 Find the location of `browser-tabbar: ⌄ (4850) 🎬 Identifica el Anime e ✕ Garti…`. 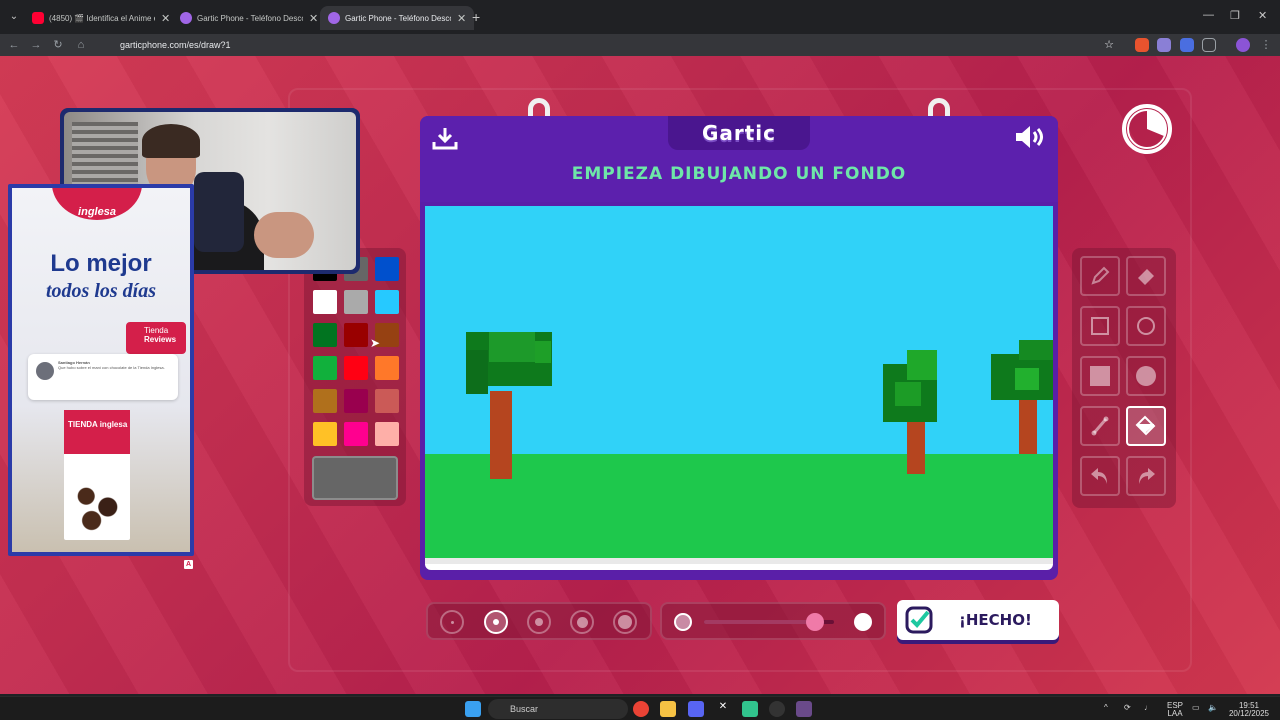

browser-tabbar: ⌄ (4850) 🎬 Identifica el Anime e ✕ Garti… is located at coordinates (640, 17).